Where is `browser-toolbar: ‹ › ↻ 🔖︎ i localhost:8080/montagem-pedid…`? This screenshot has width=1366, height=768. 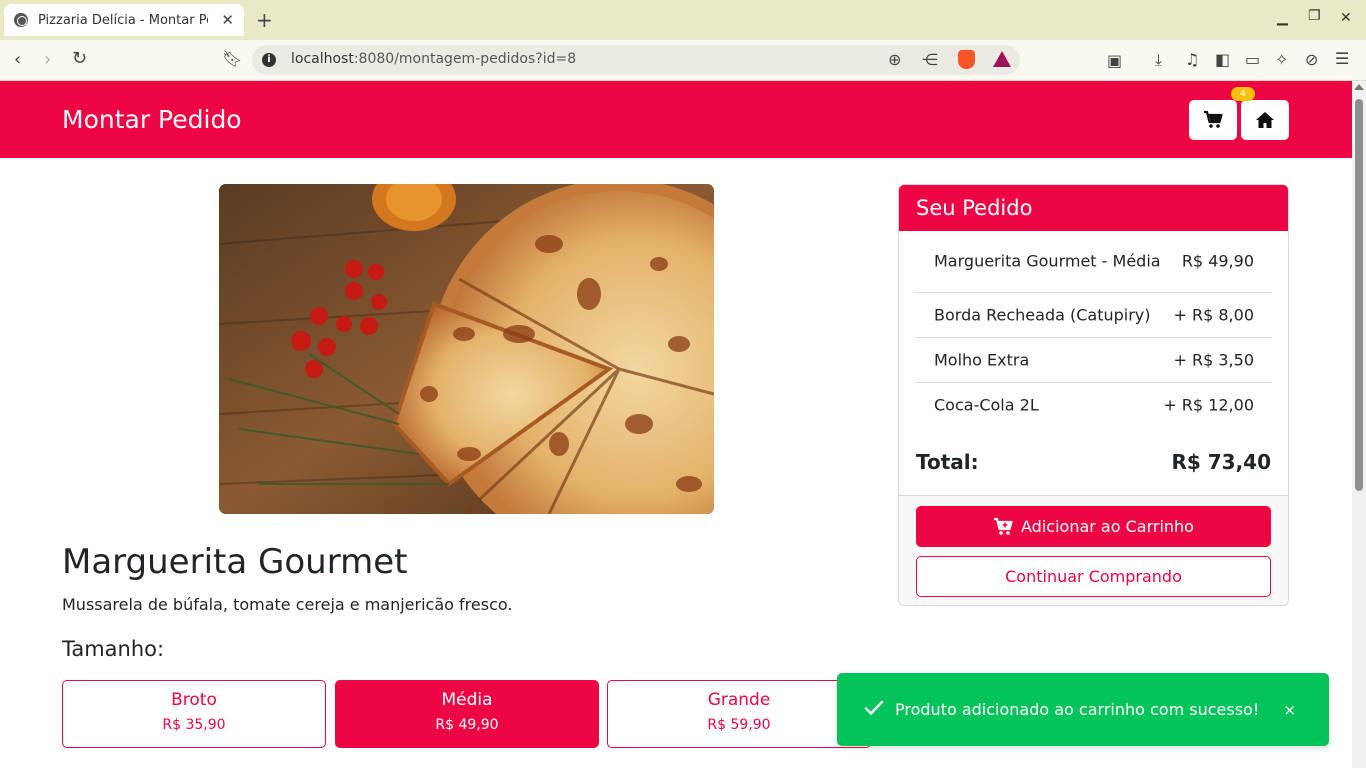 browser-toolbar: ‹ › ↻ 🔖︎ i localhost:8080/montagem-pedid… is located at coordinates (683, 60).